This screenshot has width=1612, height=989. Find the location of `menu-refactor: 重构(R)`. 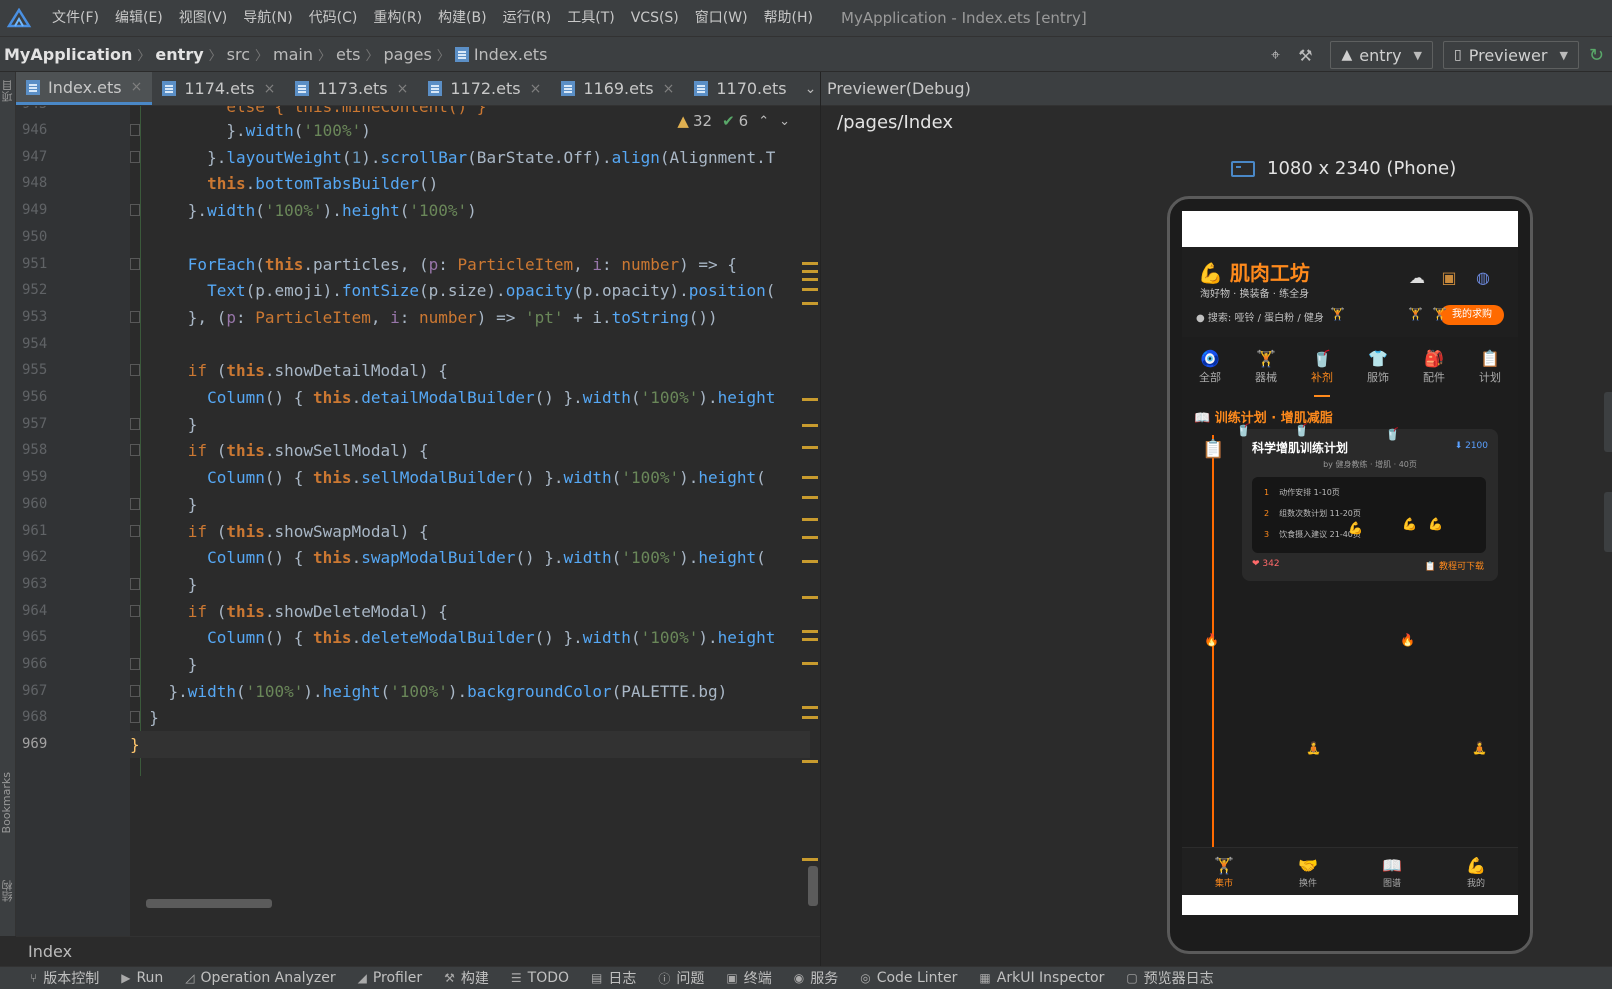

menu-refactor: 重构(R) is located at coordinates (397, 18).